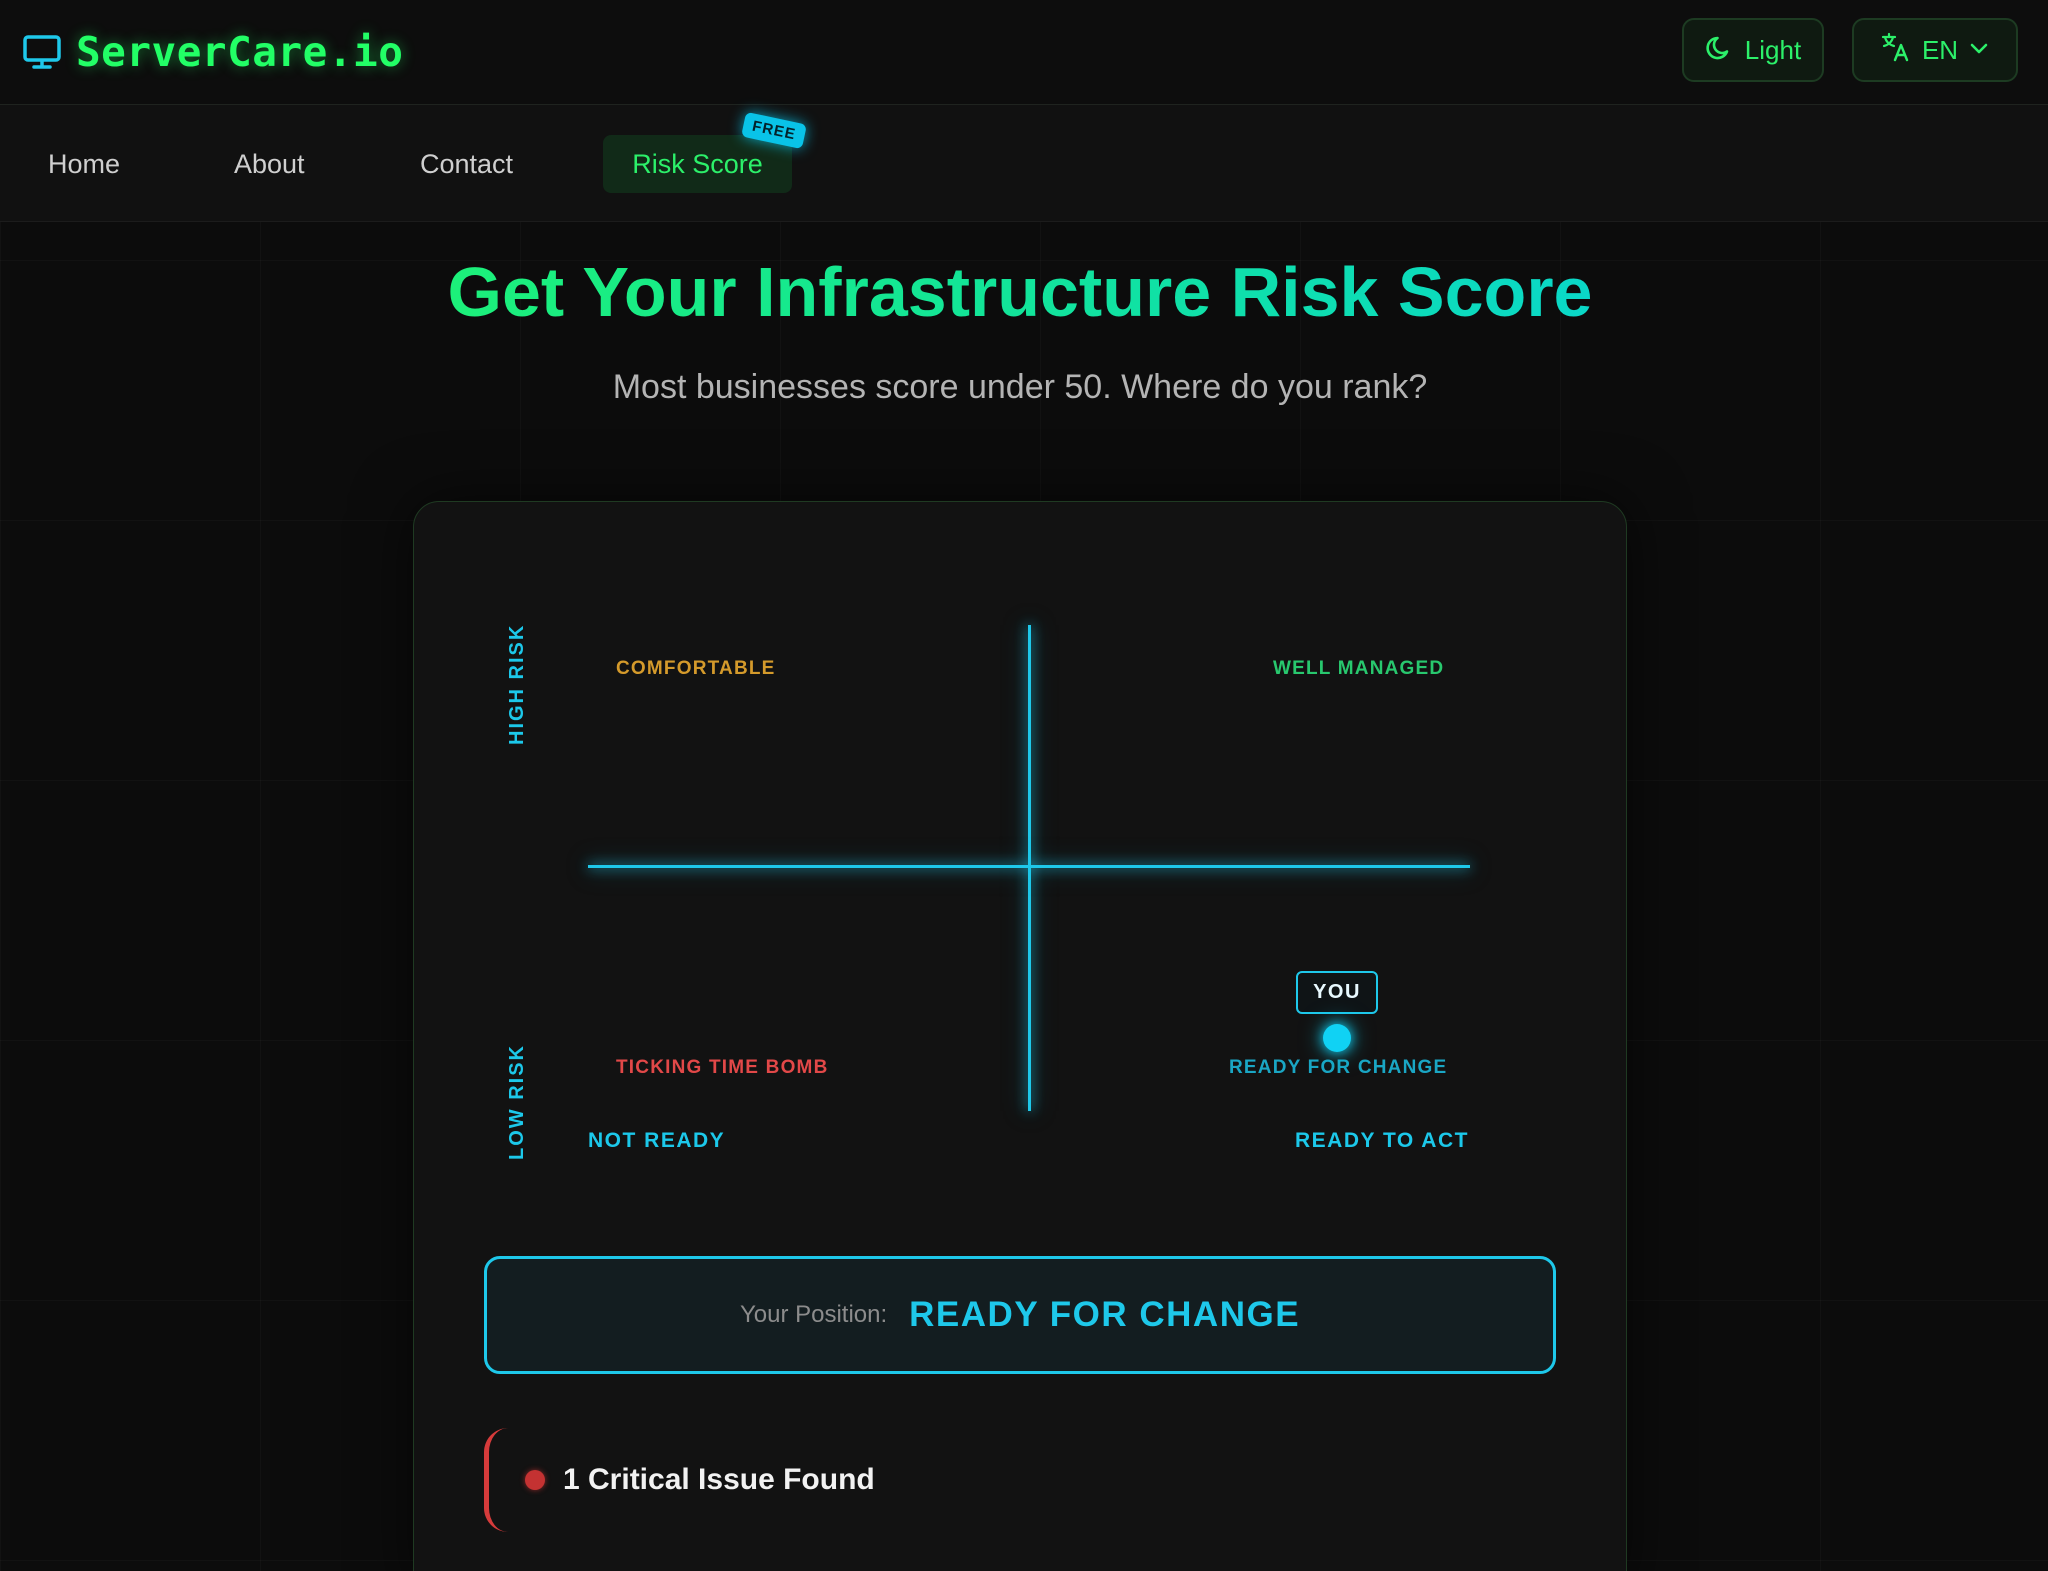  What do you see at coordinates (696, 668) in the screenshot?
I see `quadrant-comfortable: COMFORTABLE` at bounding box center [696, 668].